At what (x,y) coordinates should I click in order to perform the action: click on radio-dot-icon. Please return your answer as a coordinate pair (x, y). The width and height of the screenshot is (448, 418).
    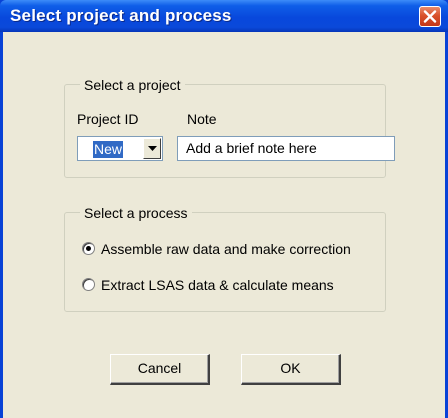
    Looking at the image, I should click on (88, 248).